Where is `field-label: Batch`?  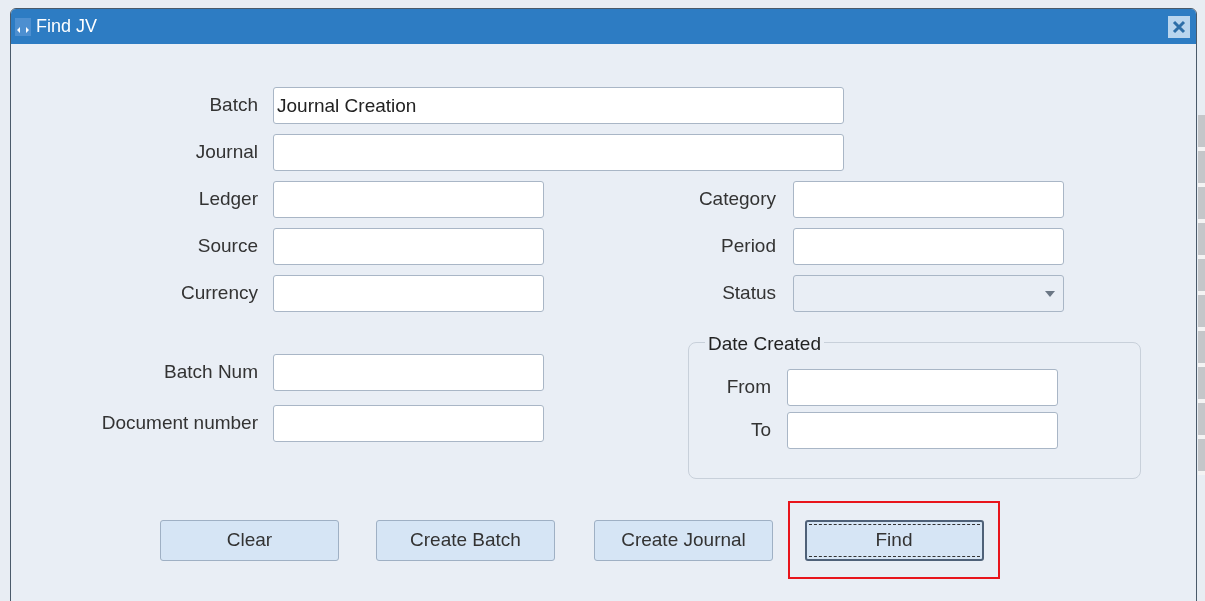 field-label: Batch is located at coordinates (233, 105).